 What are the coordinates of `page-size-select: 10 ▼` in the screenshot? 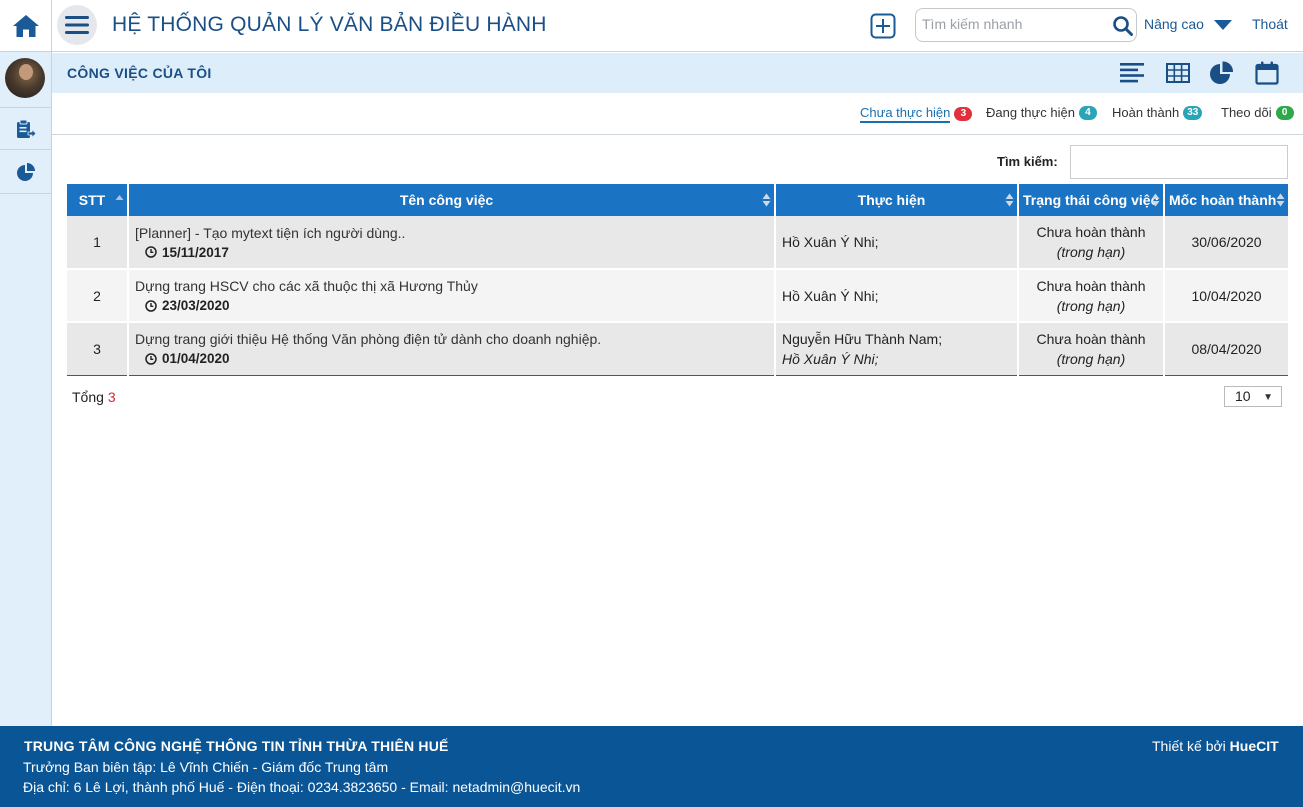 It's located at (1253, 396).